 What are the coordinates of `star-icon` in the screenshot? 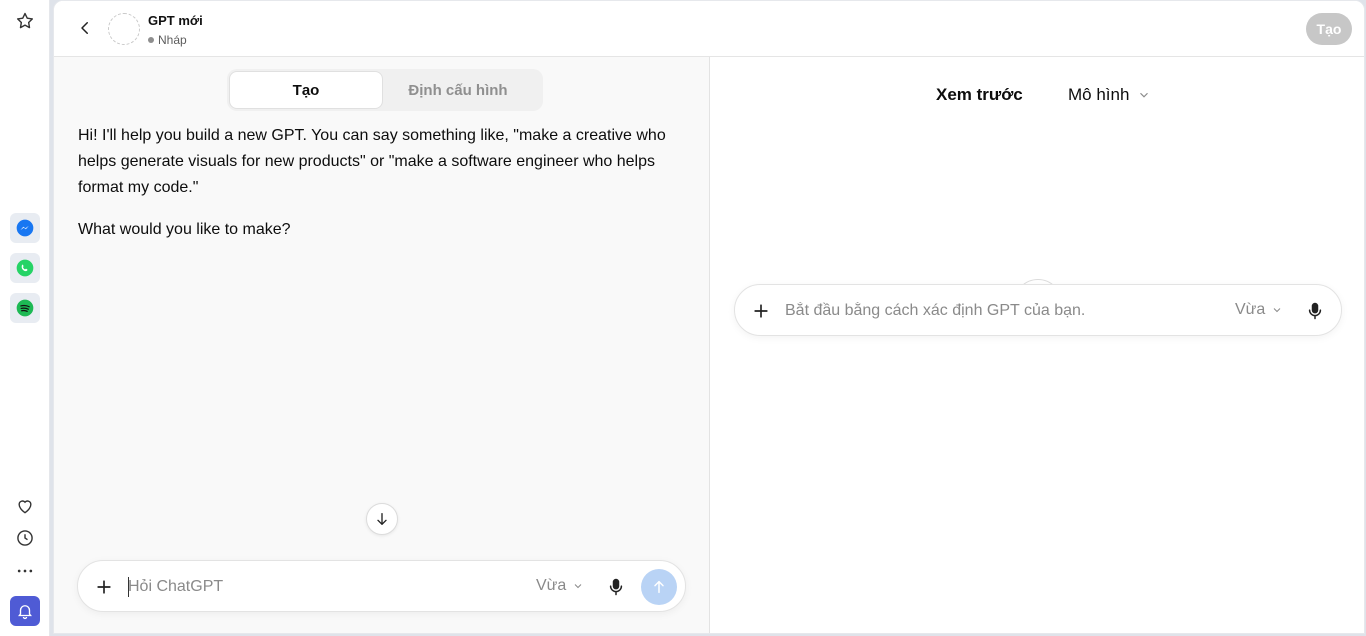 It's located at (25, 21).